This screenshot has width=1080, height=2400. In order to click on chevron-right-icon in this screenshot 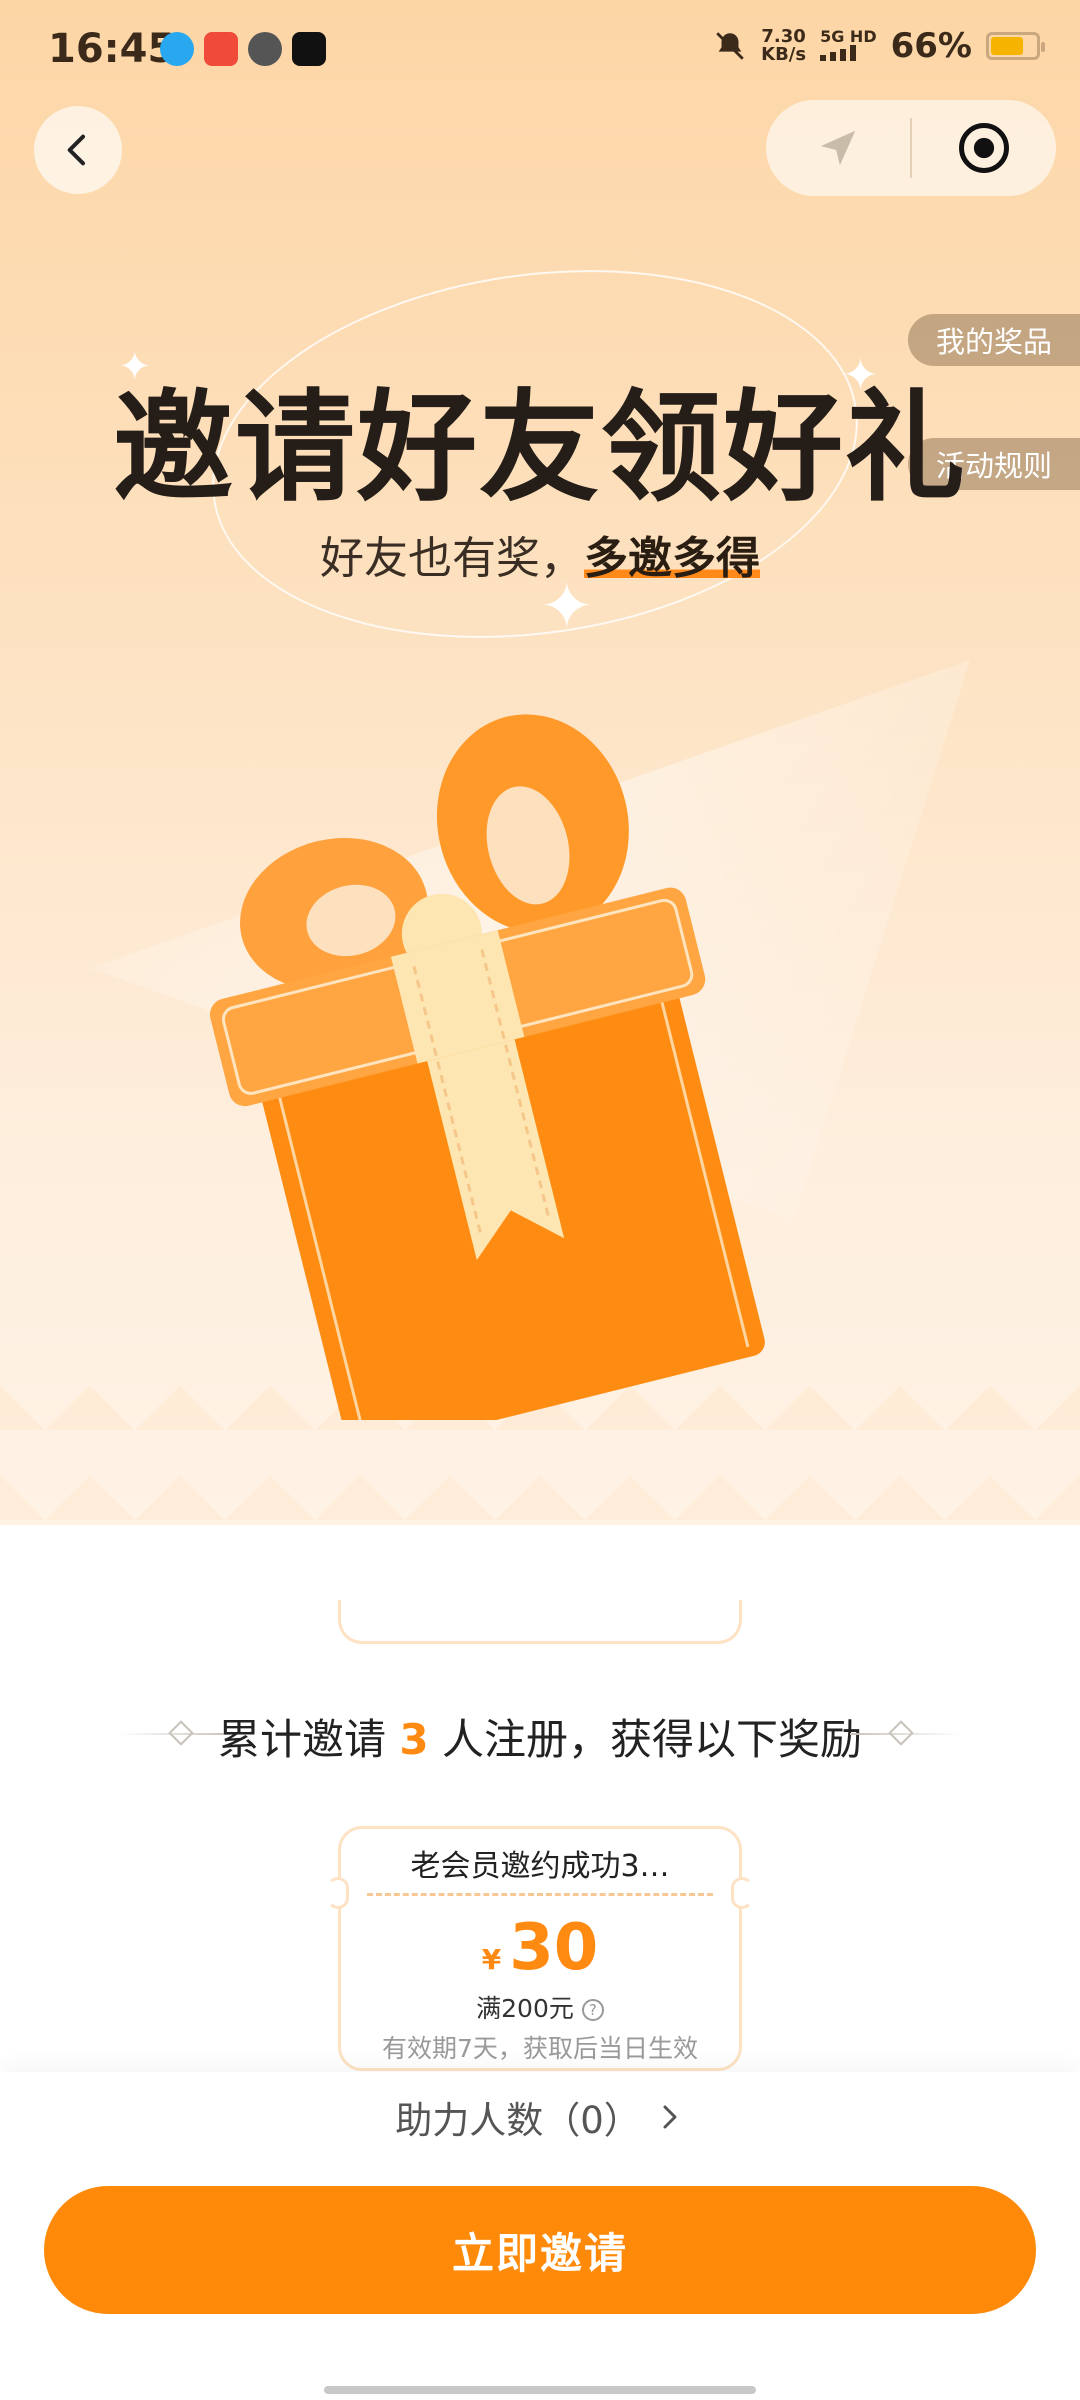, I will do `click(670, 2117)`.